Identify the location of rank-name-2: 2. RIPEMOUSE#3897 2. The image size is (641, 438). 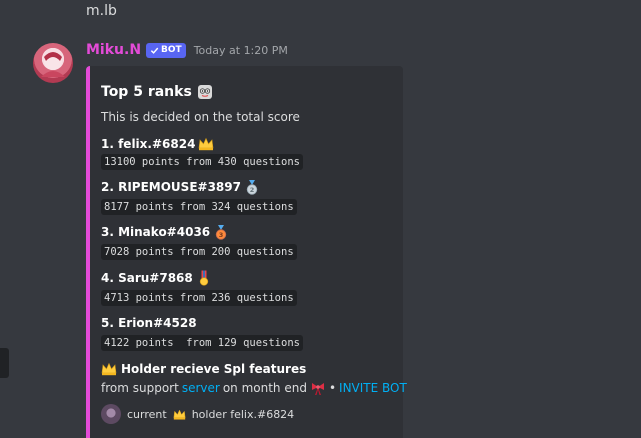
(180, 187).